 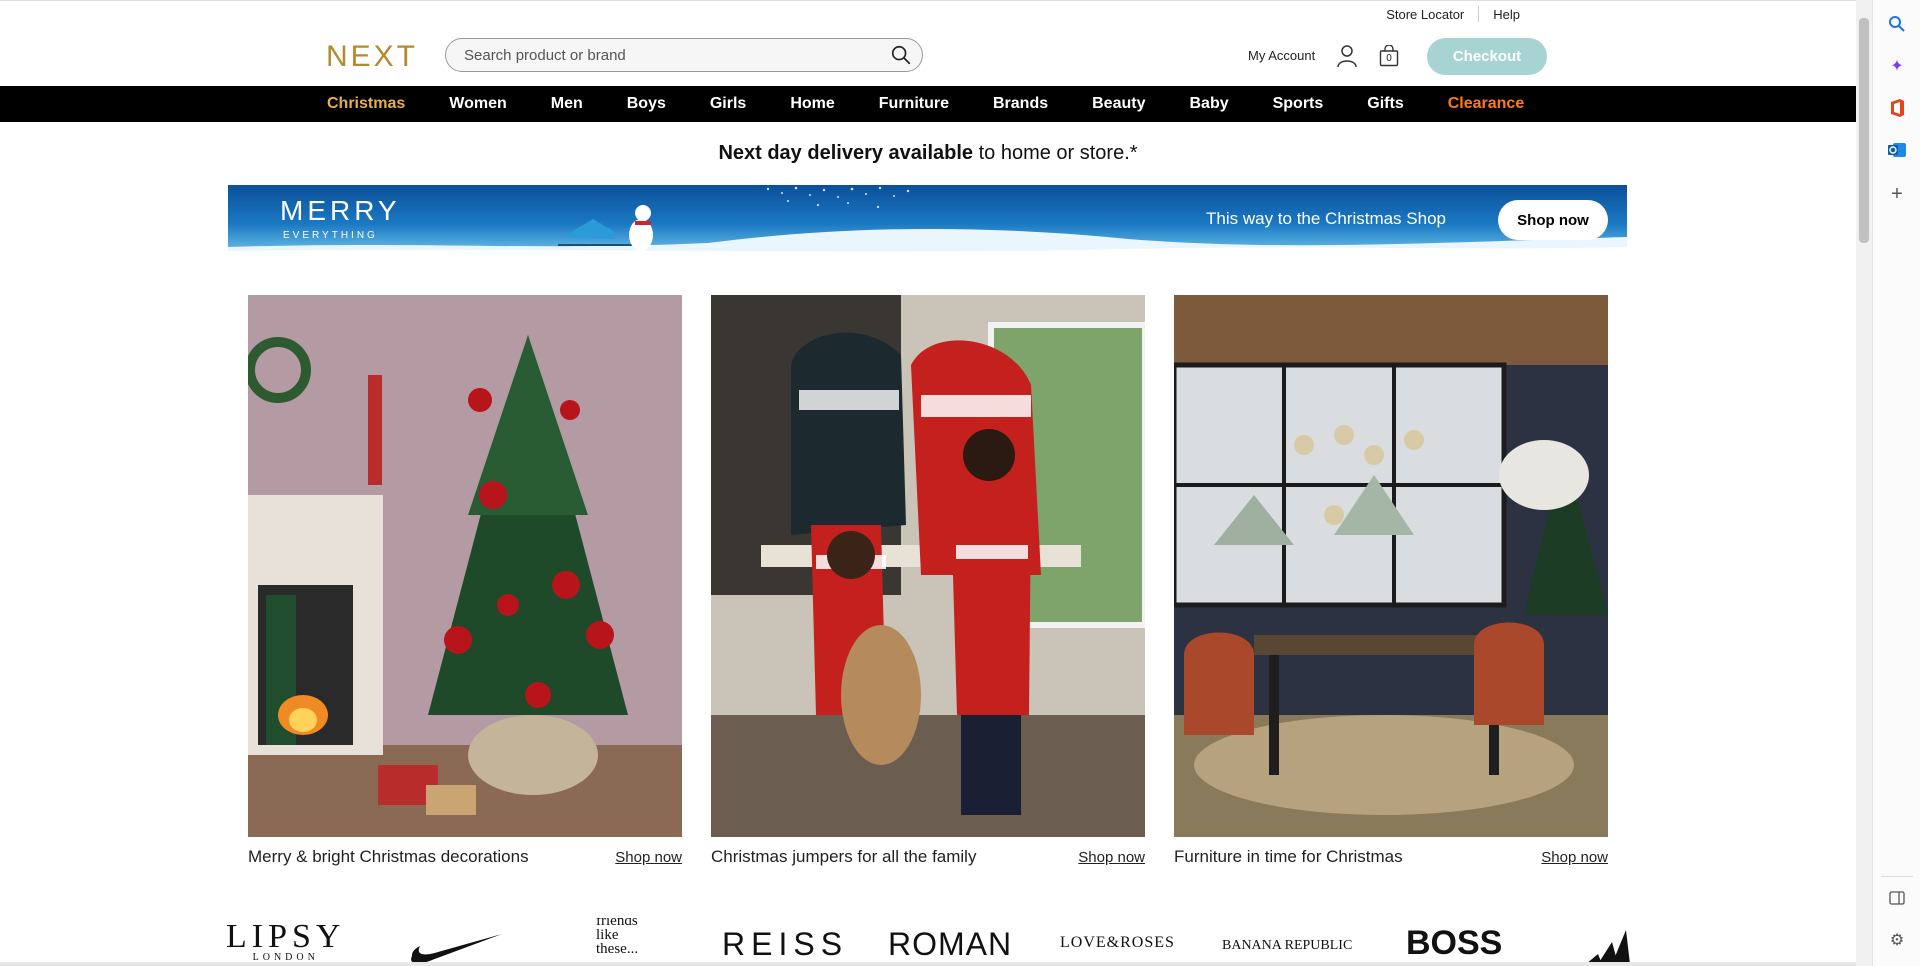 I want to click on nav-item-brands: Brands, so click(x=1020, y=104).